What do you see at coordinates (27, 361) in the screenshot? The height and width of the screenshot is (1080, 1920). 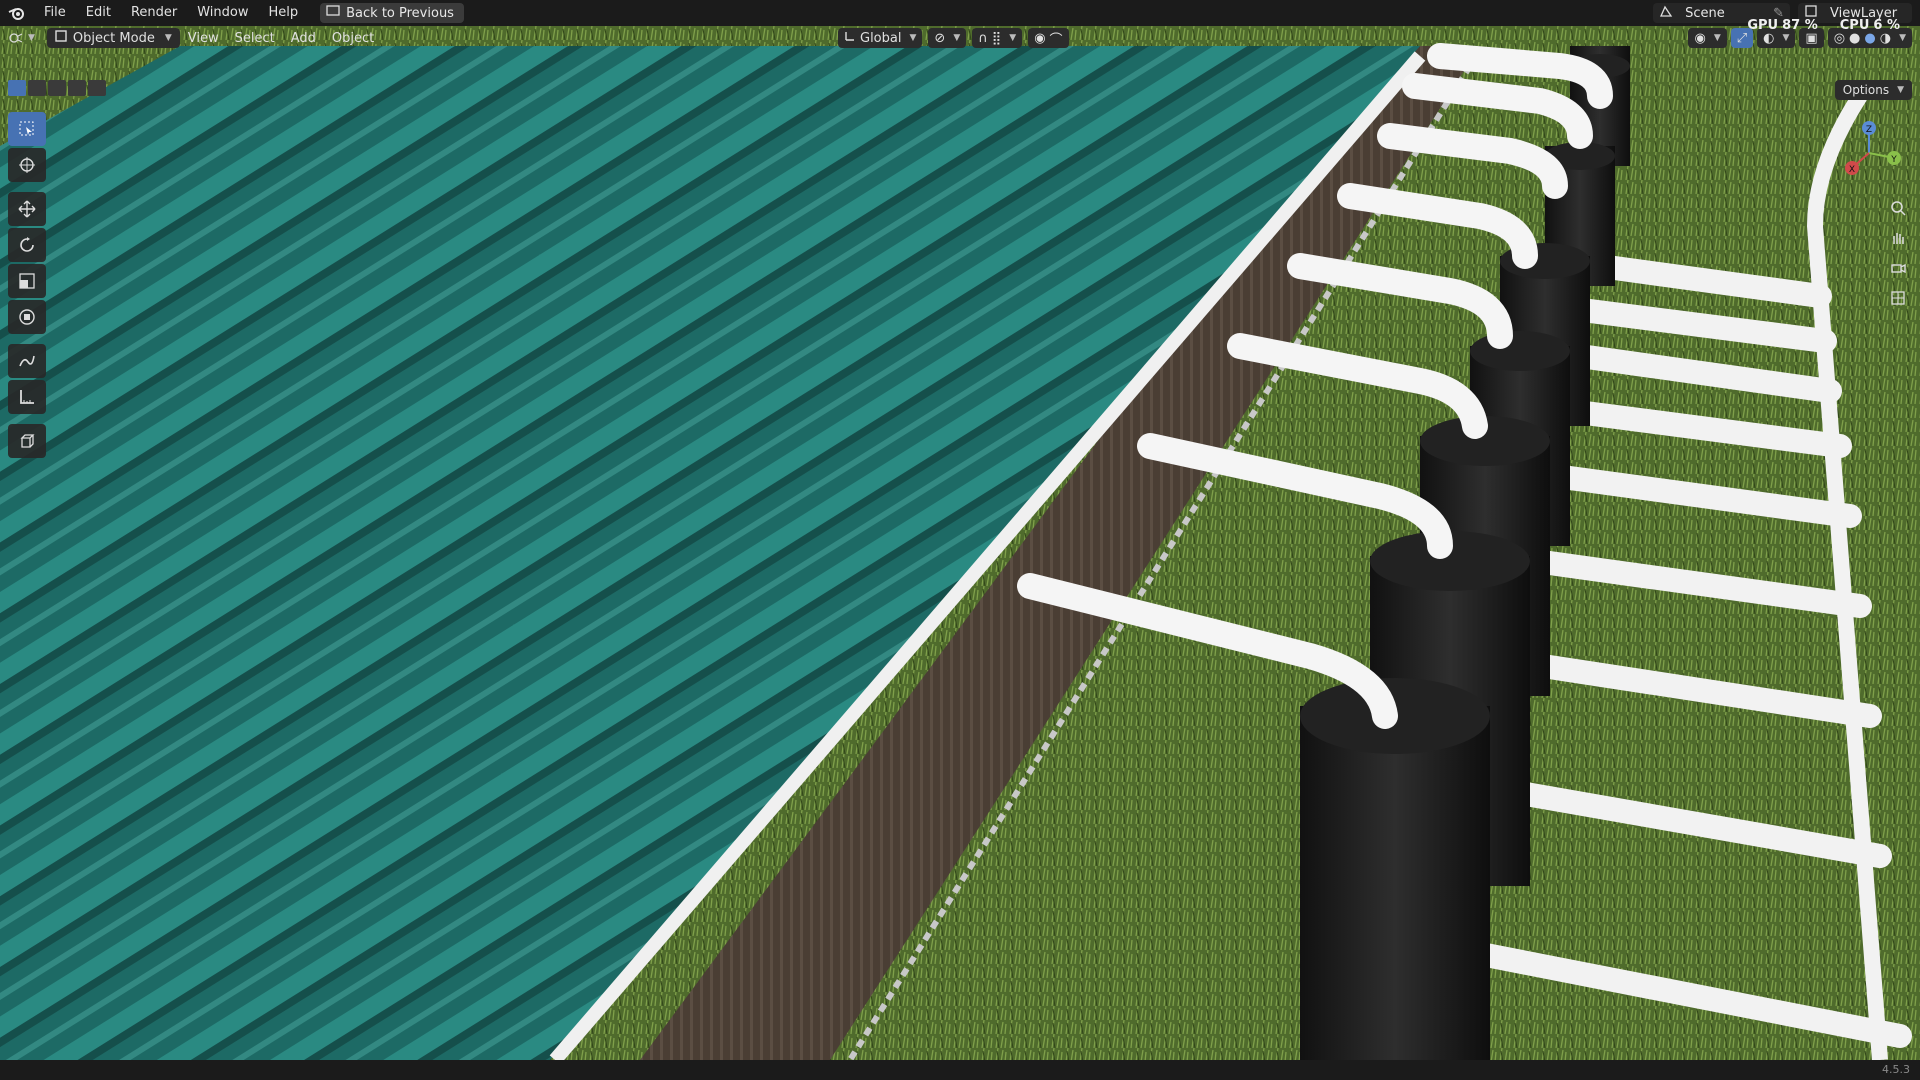 I see `annotate-icon` at bounding box center [27, 361].